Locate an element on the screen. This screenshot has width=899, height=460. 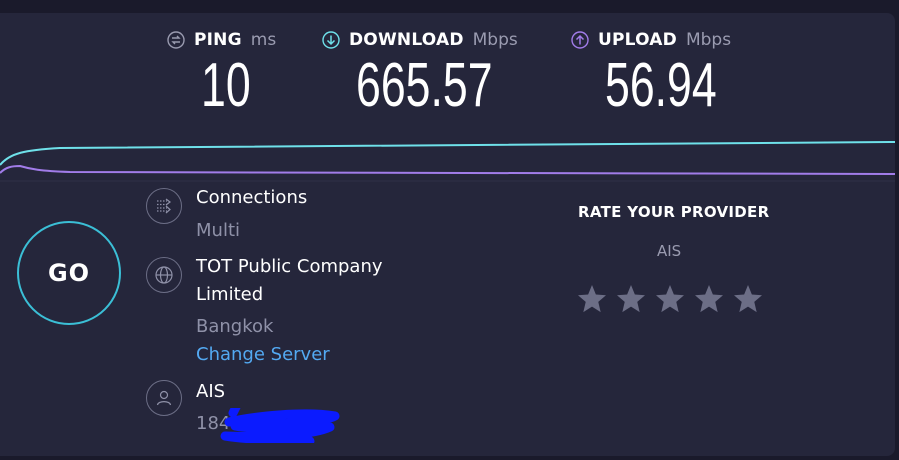
change-server-link: Change Server is located at coordinates (263, 354).